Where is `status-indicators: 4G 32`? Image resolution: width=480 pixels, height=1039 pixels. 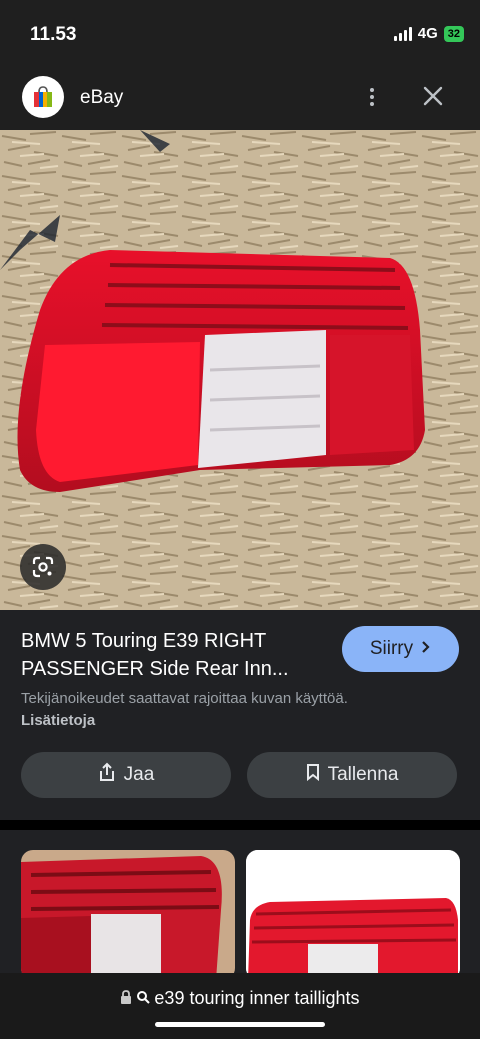 status-indicators: 4G 32 is located at coordinates (428, 33).